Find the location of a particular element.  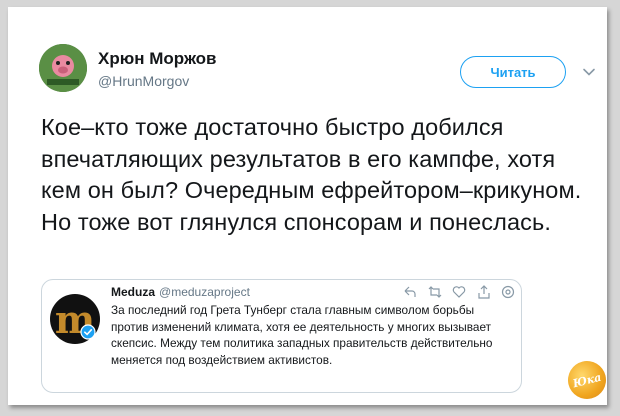

author-name: Хрюн Моржов is located at coordinates (157, 59).